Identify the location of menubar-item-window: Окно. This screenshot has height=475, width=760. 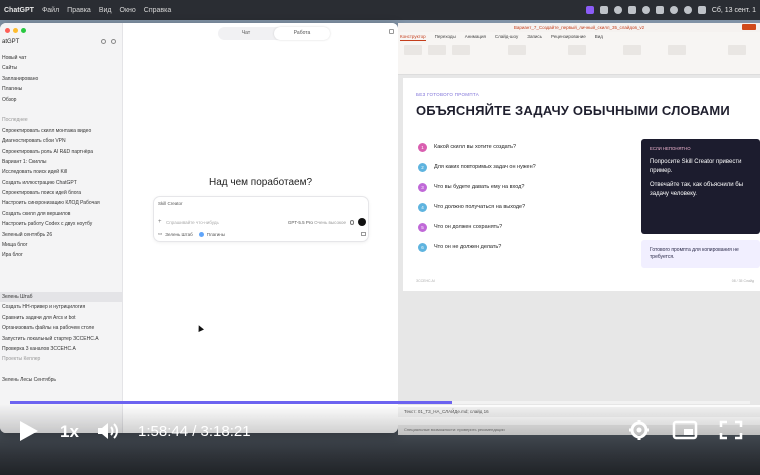
(128, 10).